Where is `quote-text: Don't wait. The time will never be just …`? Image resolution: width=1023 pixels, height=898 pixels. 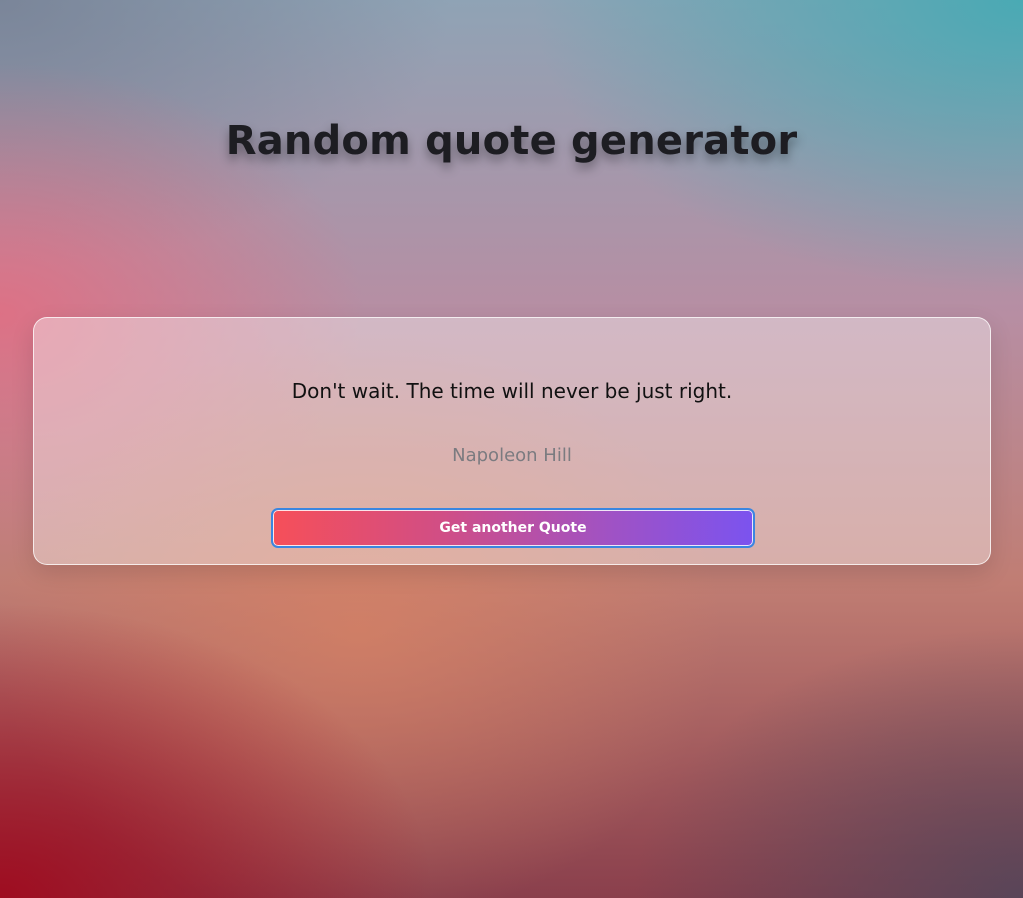
quote-text: Don't wait. The time will never be just … is located at coordinates (512, 391).